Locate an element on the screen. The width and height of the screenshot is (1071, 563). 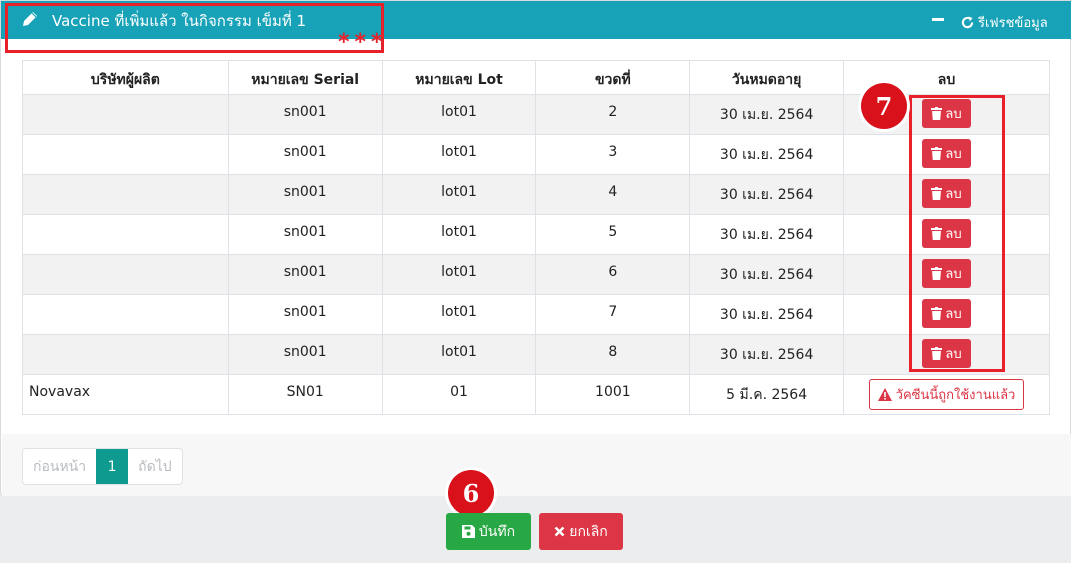
cancel-button: ยกเลิก is located at coordinates (581, 531).